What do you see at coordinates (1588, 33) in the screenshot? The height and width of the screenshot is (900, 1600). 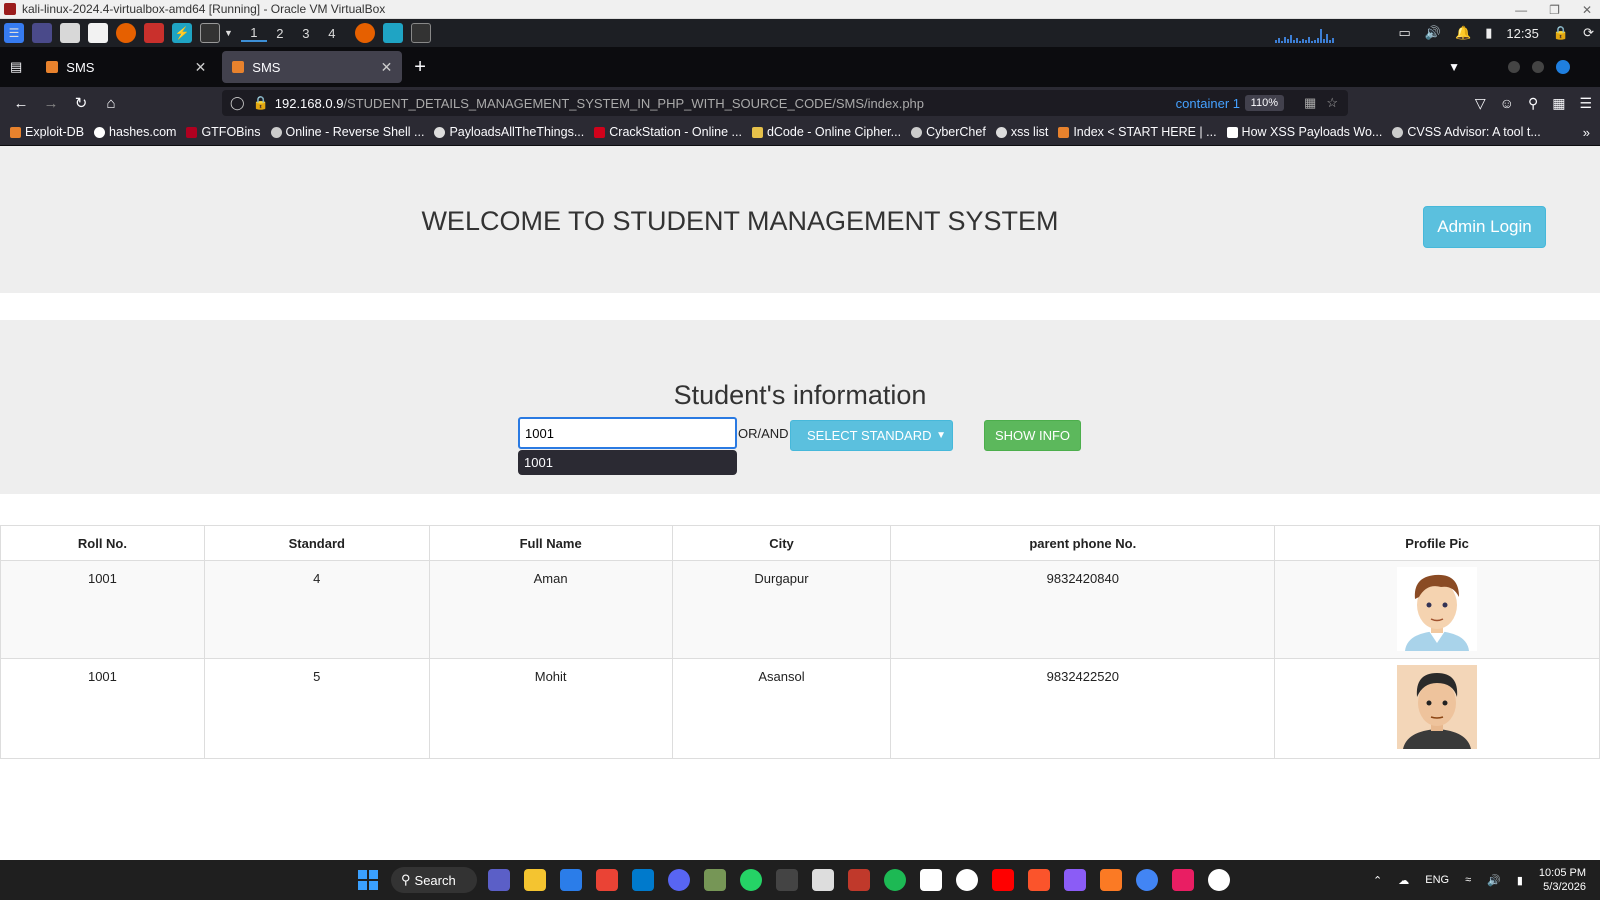 I see `power-icon: ⟳` at bounding box center [1588, 33].